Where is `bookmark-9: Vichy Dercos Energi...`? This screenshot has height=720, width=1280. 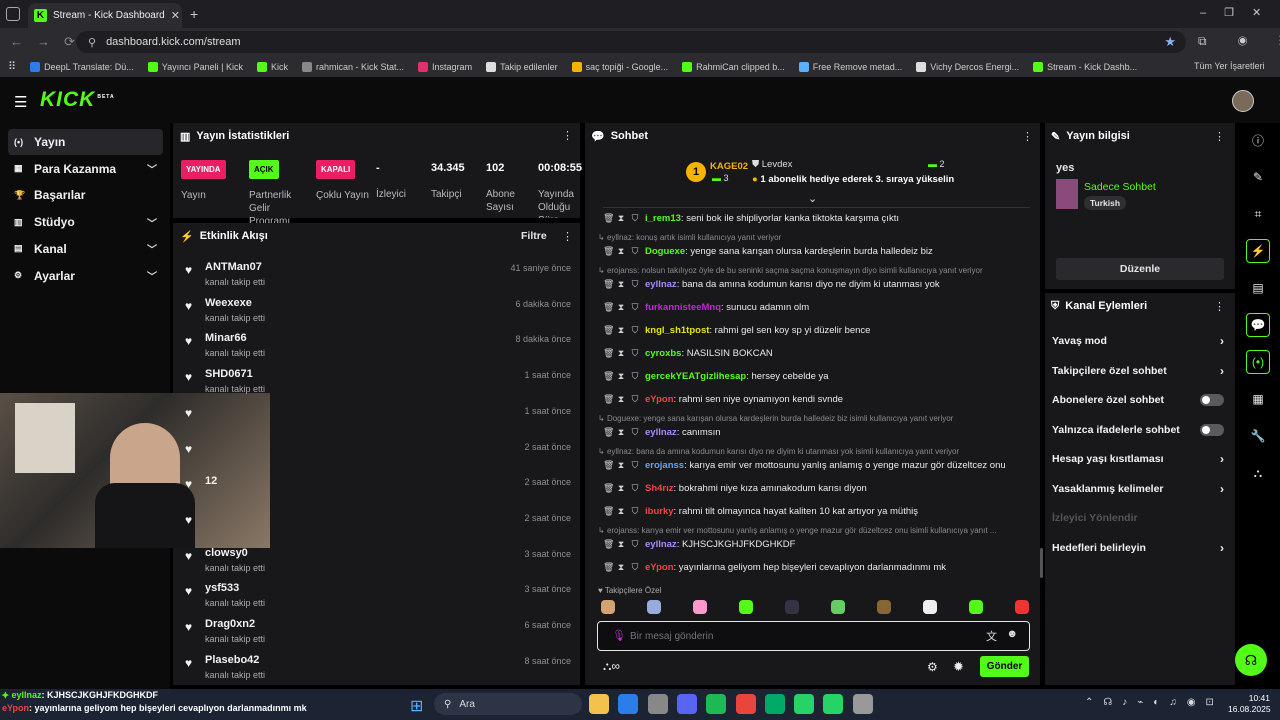 bookmark-9: Vichy Dercos Energi... is located at coordinates (967, 66).